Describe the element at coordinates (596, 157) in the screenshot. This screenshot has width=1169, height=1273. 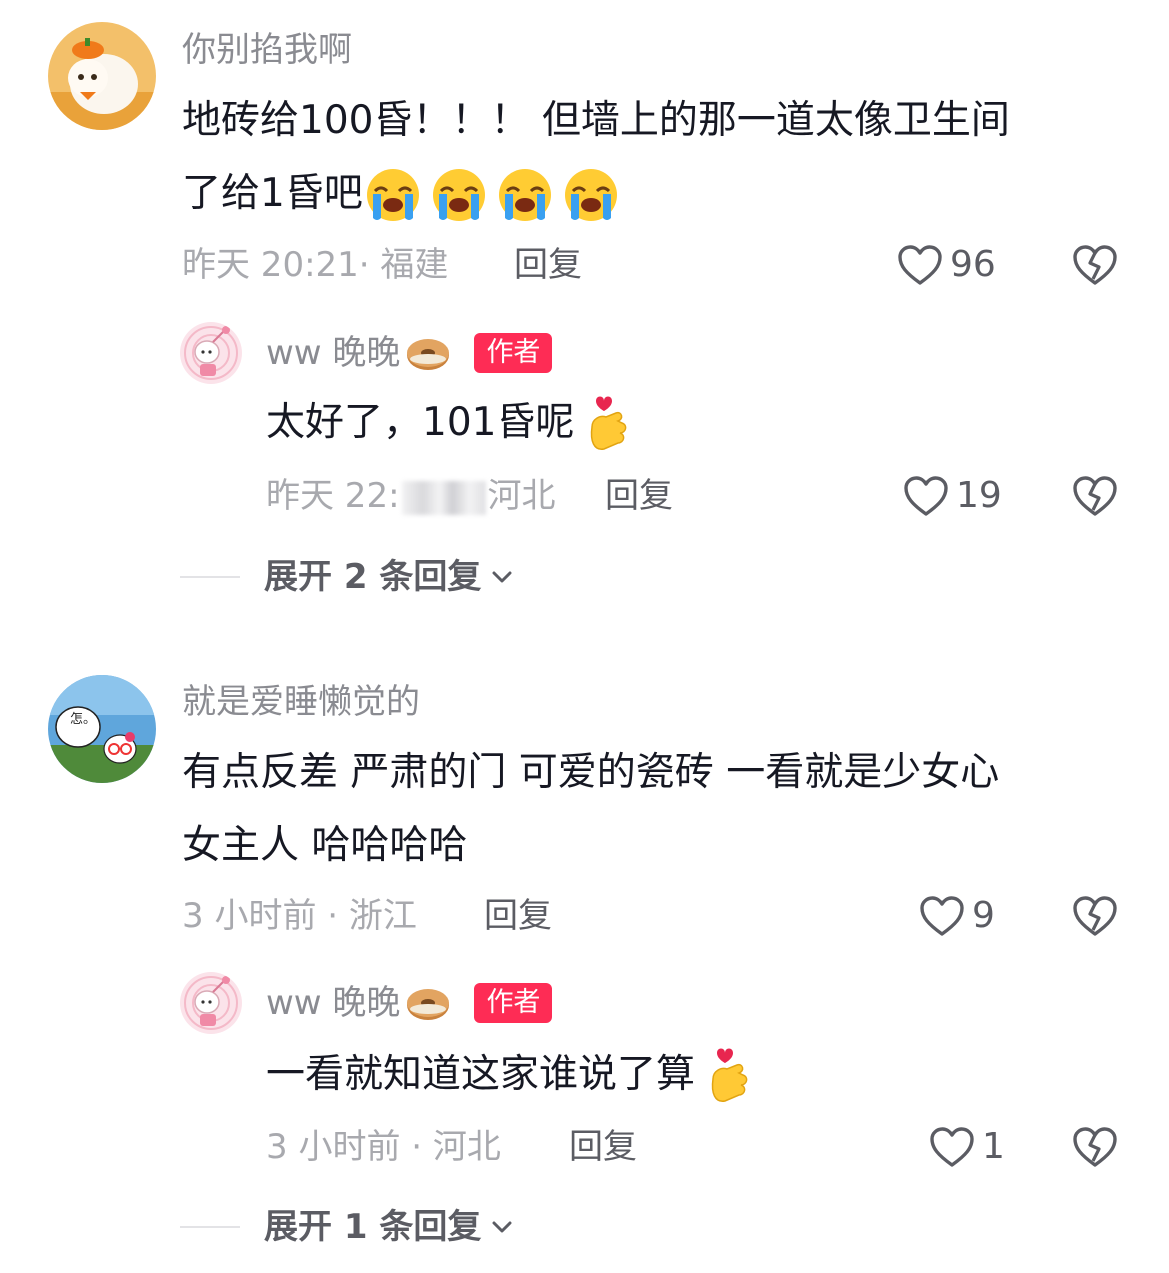
I see `comment-text: 地砖给100昏！！！ 但墙上的那一道太像卫生间 了给1昏吧` at that location.